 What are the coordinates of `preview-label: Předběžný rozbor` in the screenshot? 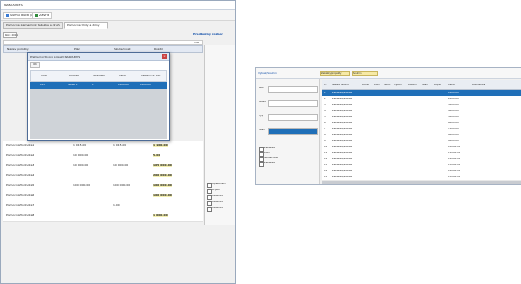 It's located at (208, 34).